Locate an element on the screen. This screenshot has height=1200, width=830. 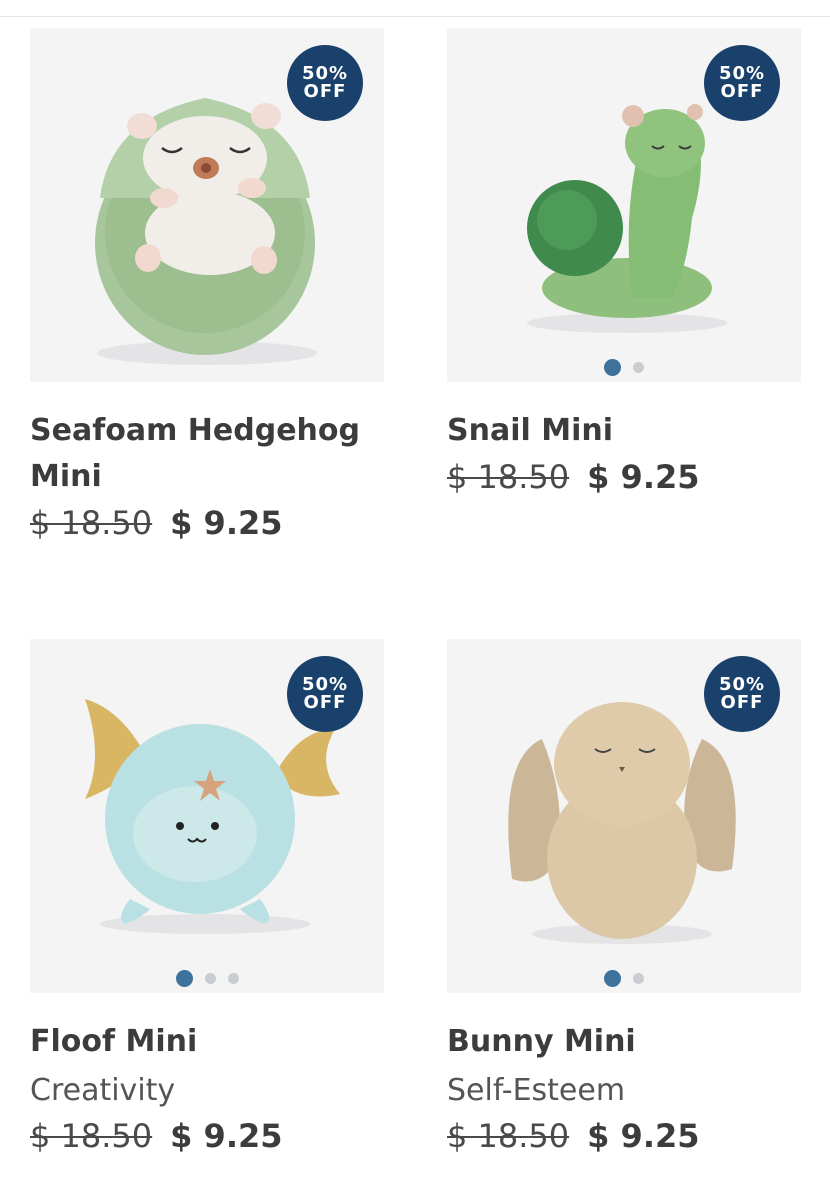
product-name: Seafoam Hedgehog Mini is located at coordinates (207, 454).